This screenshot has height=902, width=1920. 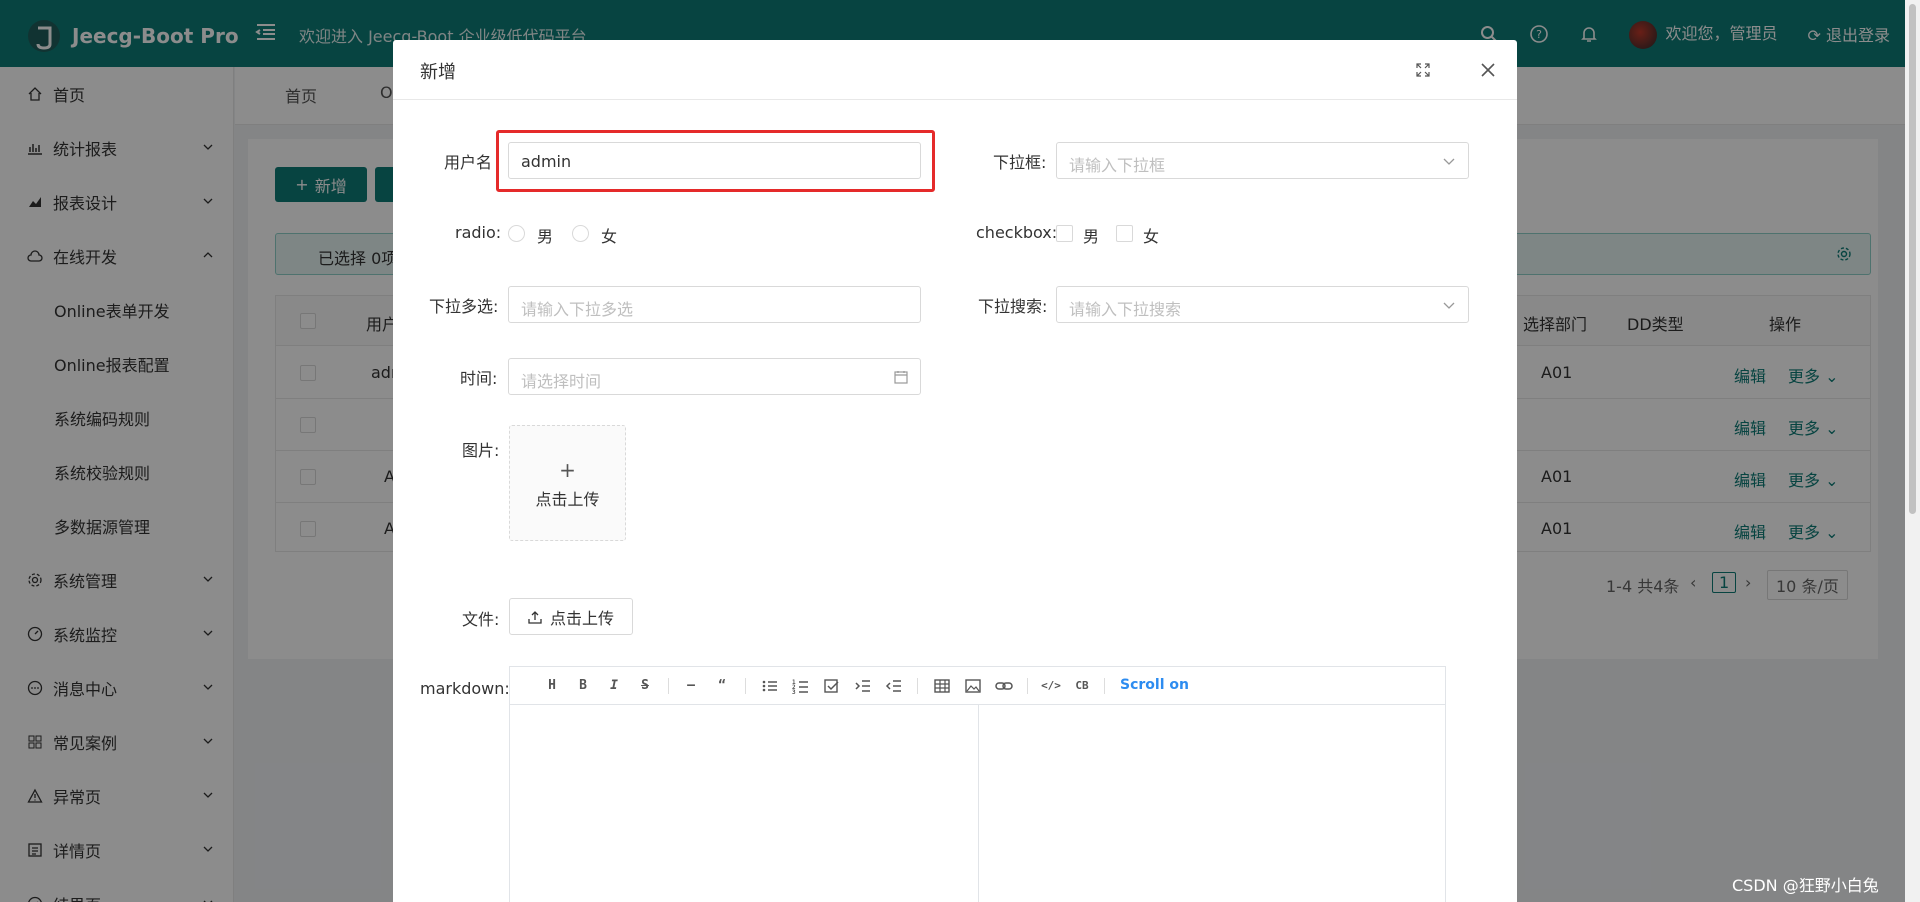 I want to click on checkbox-male, so click(x=1064, y=233).